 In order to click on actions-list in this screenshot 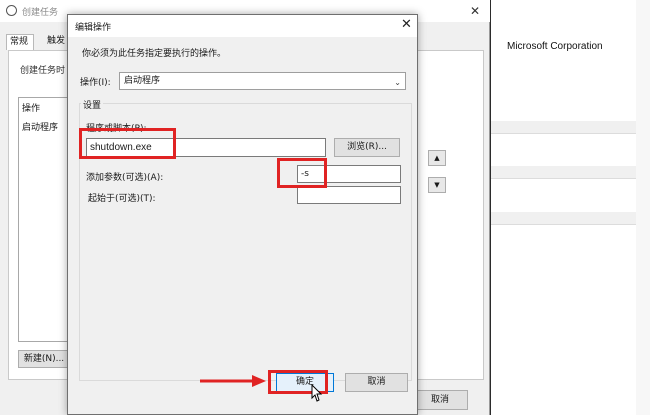, I will do `click(43, 219)`.